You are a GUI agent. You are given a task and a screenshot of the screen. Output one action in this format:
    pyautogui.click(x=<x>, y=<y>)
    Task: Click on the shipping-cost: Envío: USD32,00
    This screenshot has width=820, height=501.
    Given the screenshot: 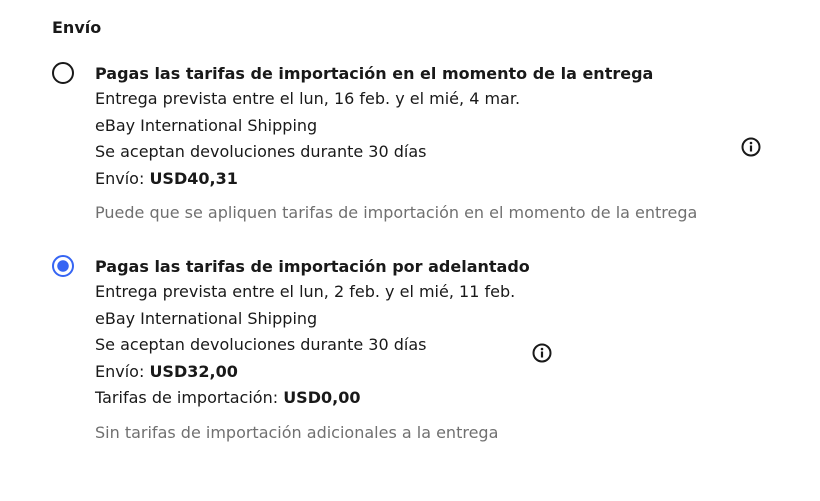 What is the action you would take?
    pyautogui.click(x=445, y=372)
    